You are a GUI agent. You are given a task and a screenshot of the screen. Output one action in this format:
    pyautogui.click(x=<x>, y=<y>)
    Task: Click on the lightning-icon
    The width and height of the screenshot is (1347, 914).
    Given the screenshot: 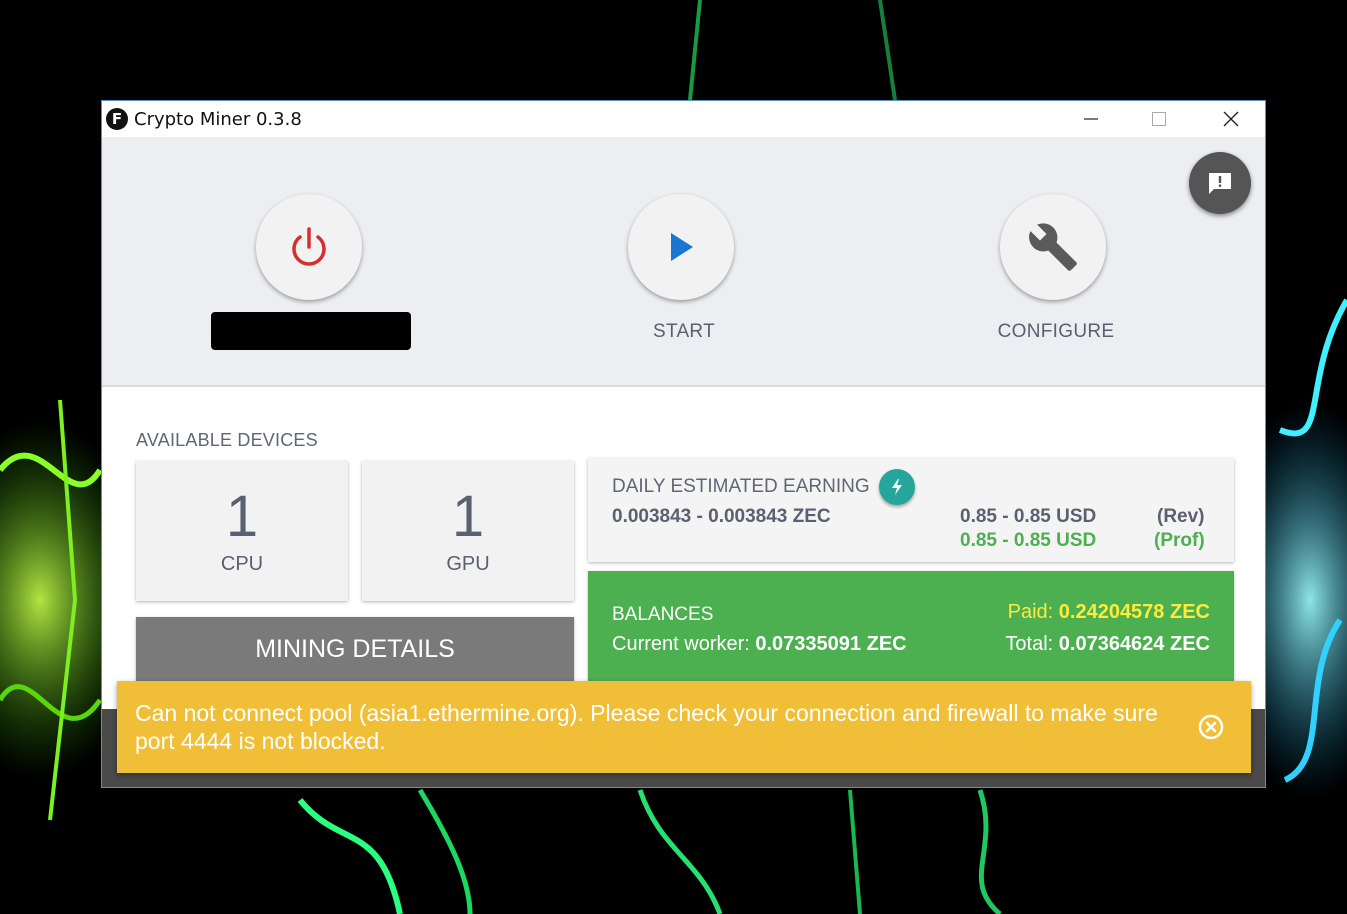 What is the action you would take?
    pyautogui.click(x=897, y=487)
    